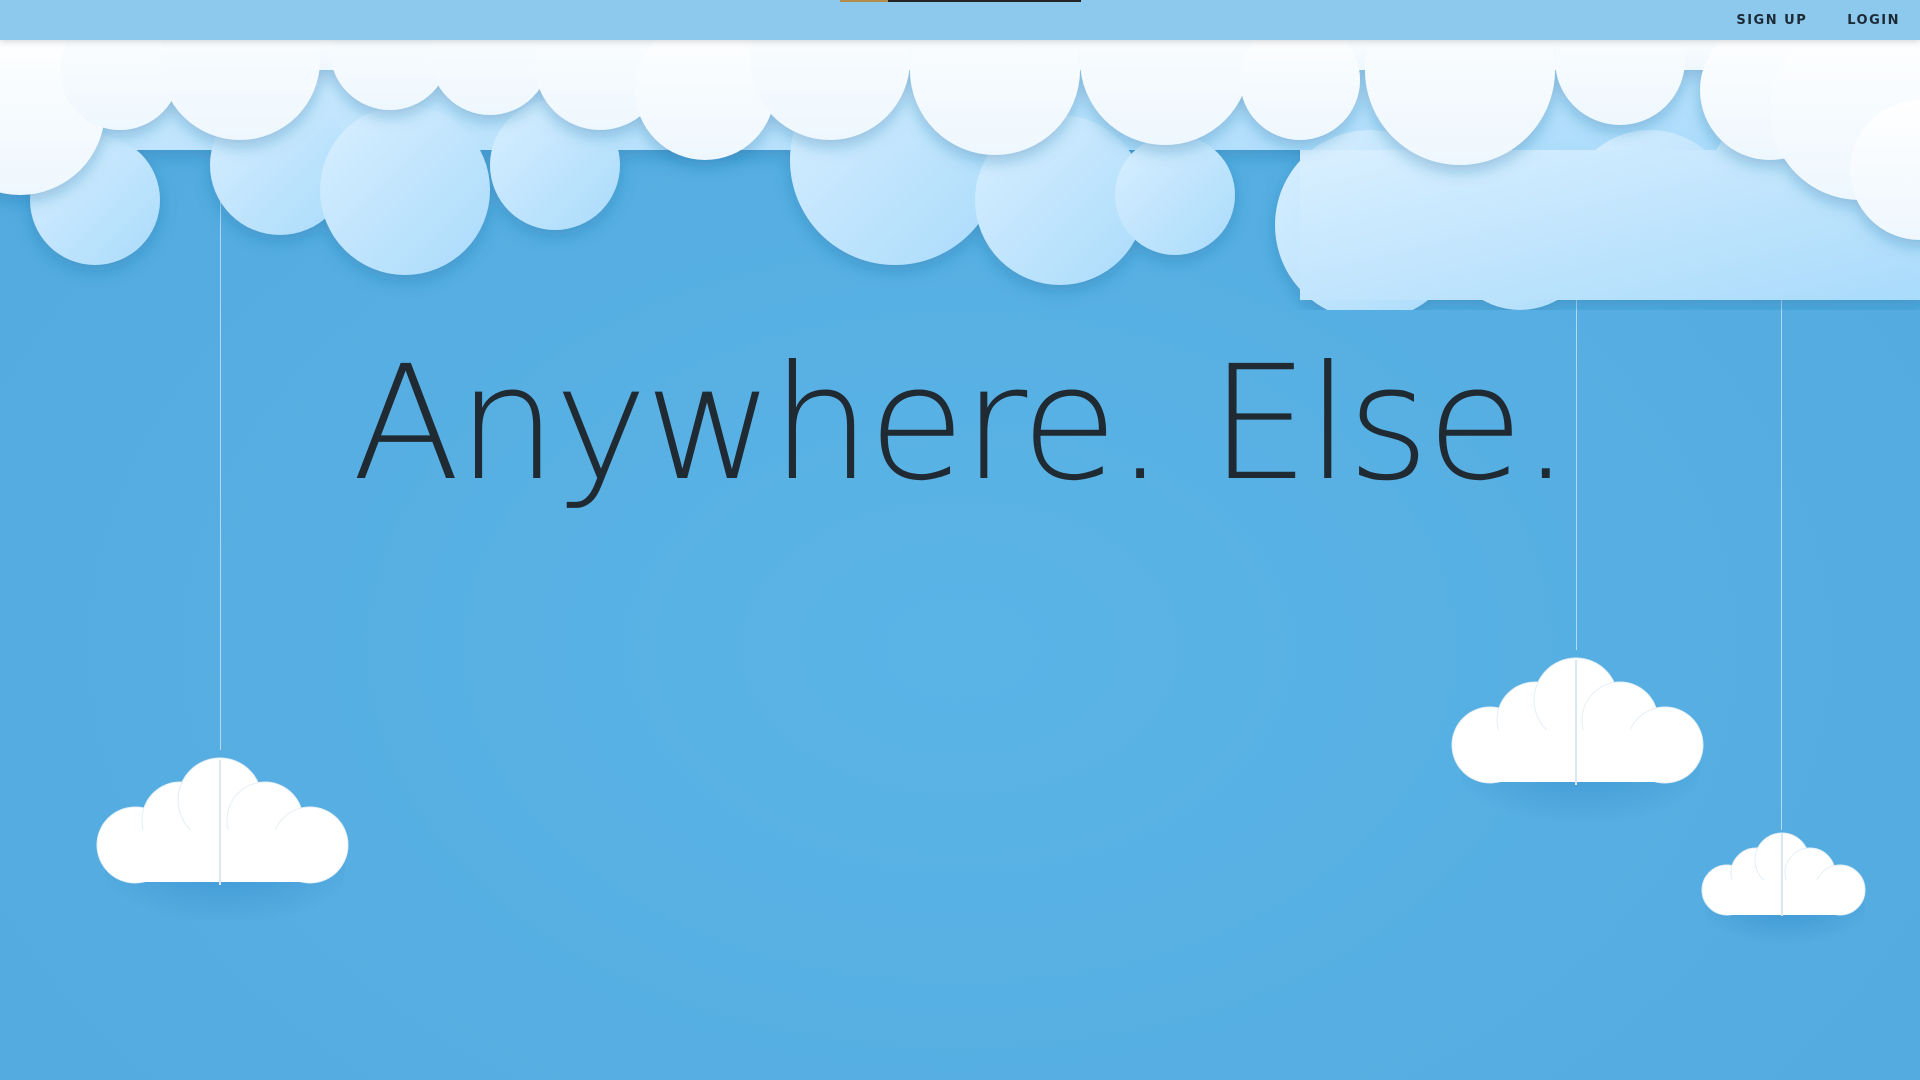 Image resolution: width=1920 pixels, height=1080 pixels. I want to click on top-nav: SIGN UP LOGIN, so click(1818, 20).